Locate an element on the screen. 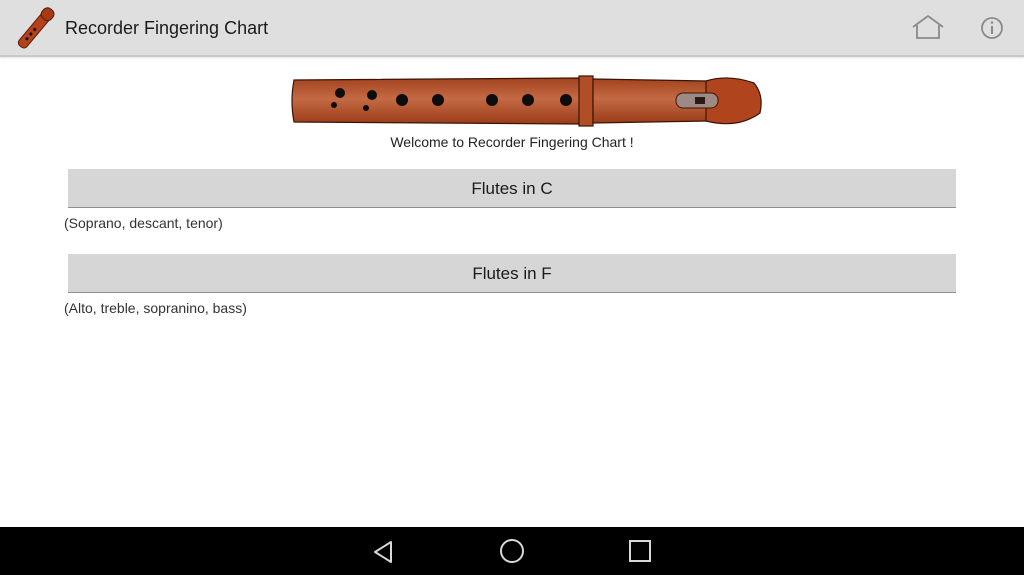  home-circle-icon is located at coordinates (512, 551).